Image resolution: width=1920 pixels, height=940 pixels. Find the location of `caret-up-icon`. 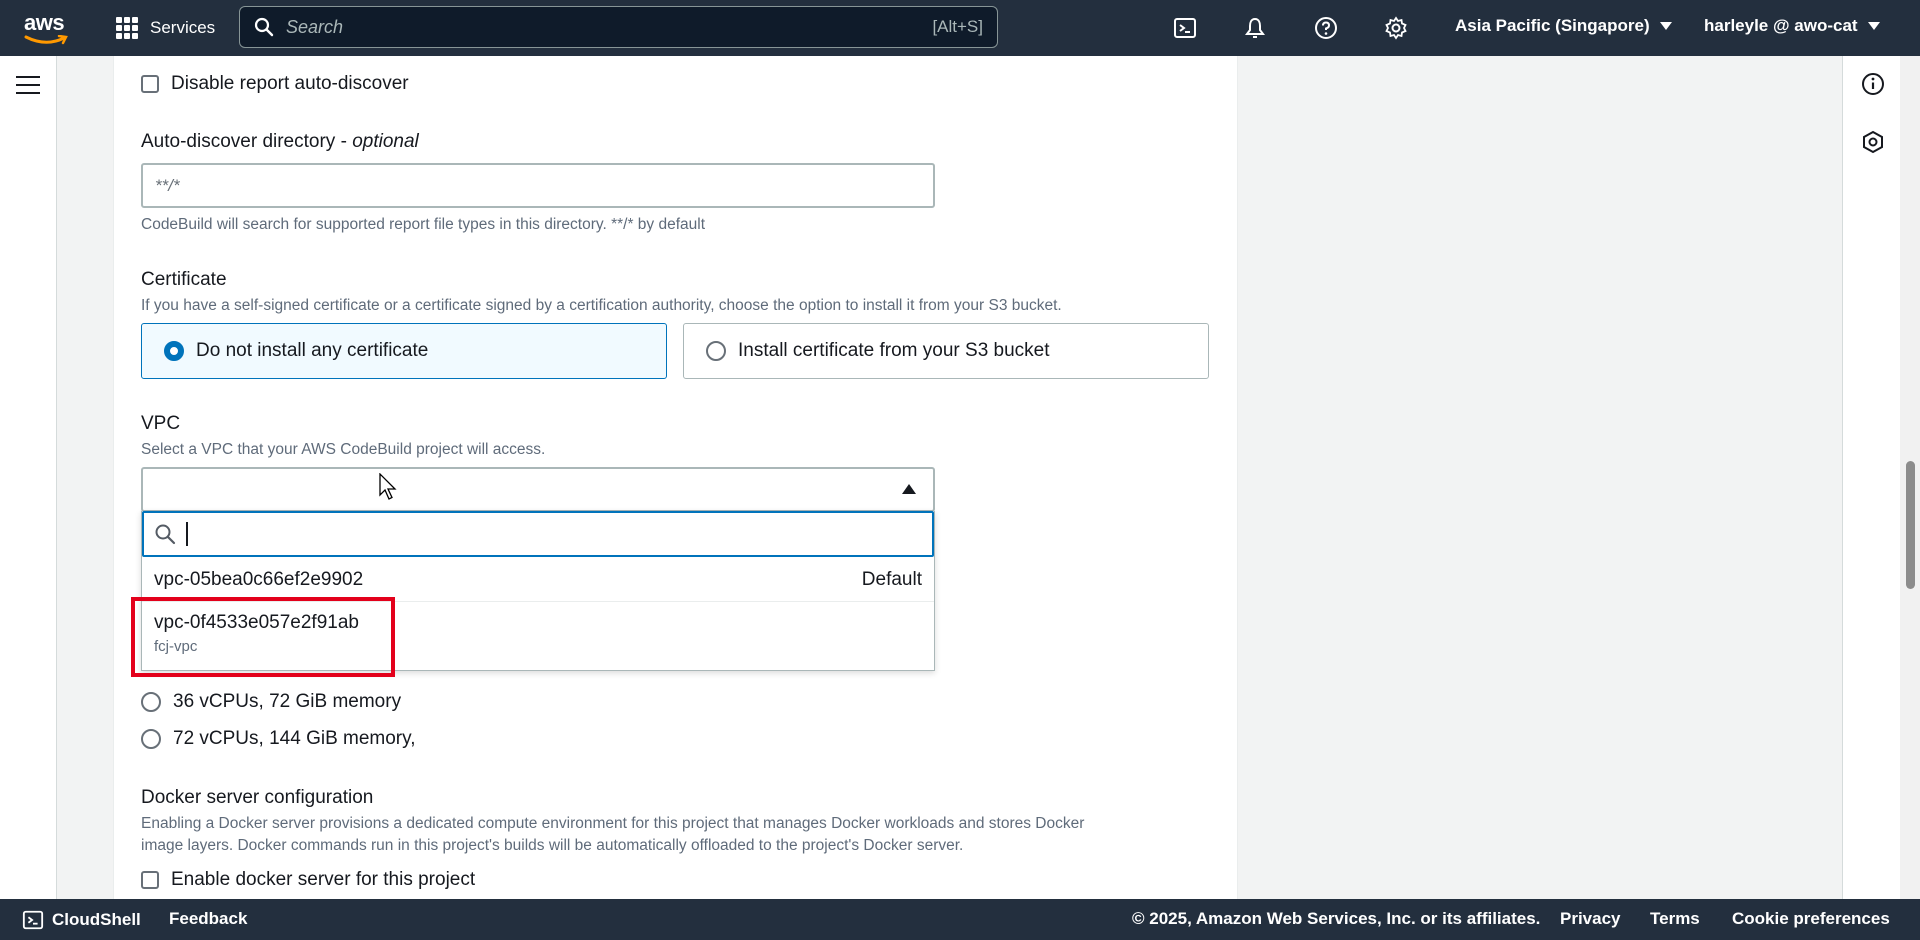

caret-up-icon is located at coordinates (909, 489).